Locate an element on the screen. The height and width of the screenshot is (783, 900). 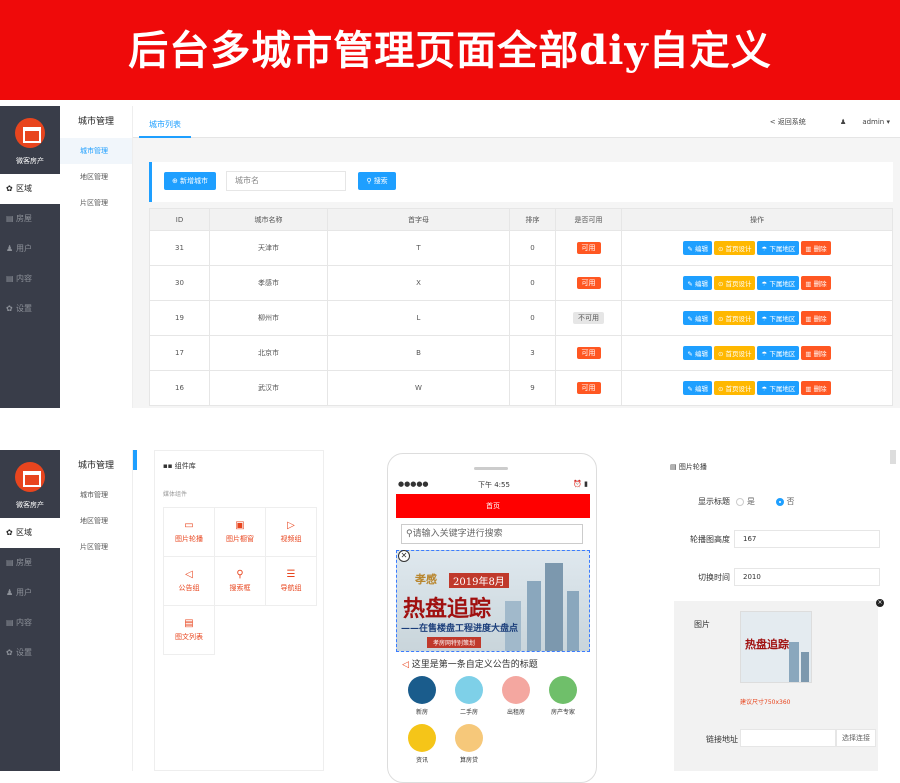
banner-tag: 孝房网特别策划 is located at coordinates (454, 642).